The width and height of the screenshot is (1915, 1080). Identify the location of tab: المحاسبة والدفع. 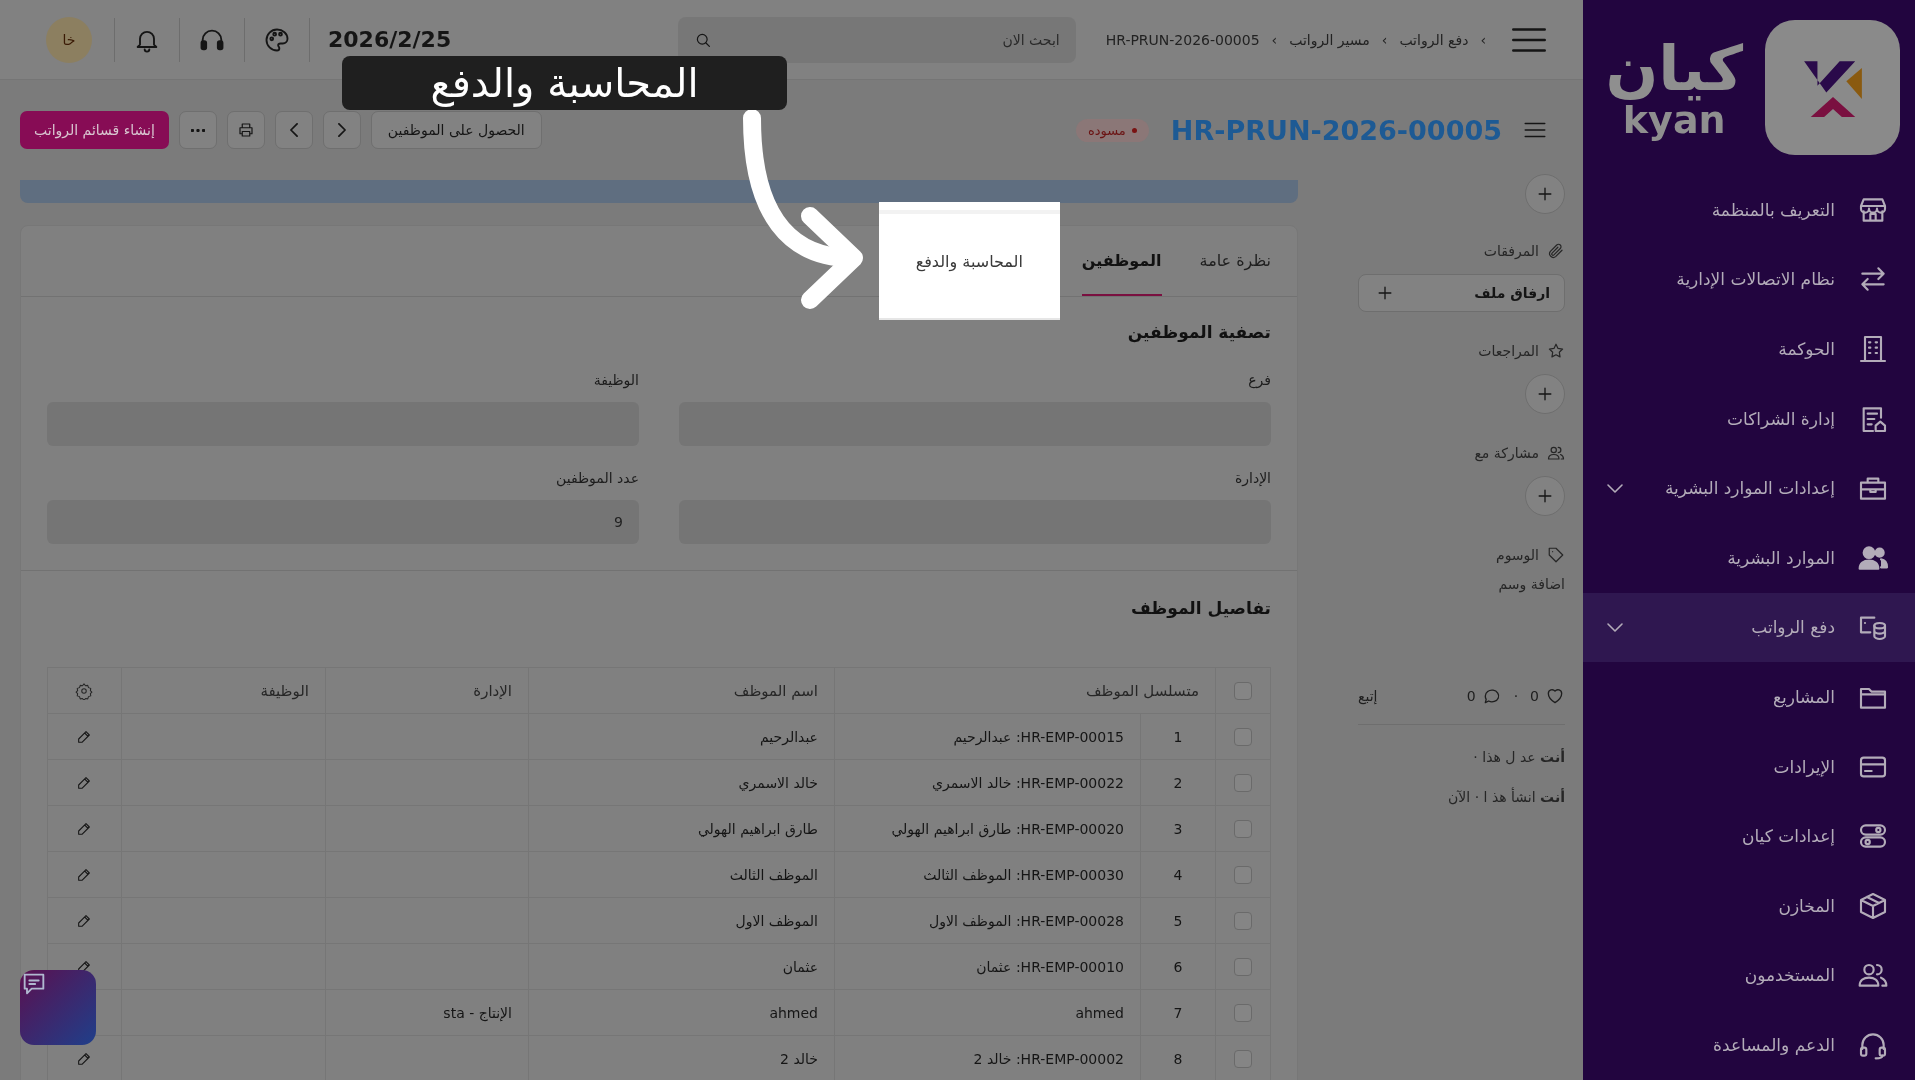
(969, 261).